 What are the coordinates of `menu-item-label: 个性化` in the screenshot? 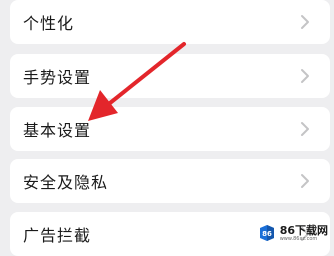 It's located at (49, 23).